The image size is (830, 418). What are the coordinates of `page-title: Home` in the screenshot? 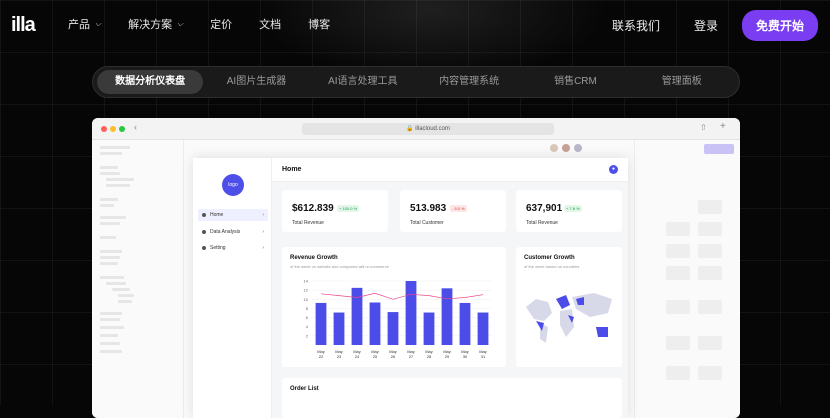 It's located at (292, 169).